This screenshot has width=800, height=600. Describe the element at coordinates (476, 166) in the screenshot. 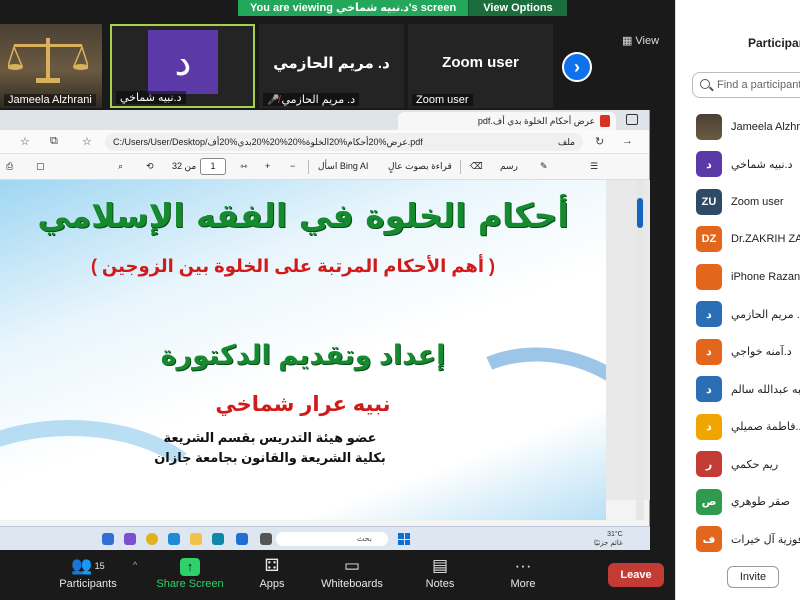

I see `eraser-icon: ⌫` at that location.